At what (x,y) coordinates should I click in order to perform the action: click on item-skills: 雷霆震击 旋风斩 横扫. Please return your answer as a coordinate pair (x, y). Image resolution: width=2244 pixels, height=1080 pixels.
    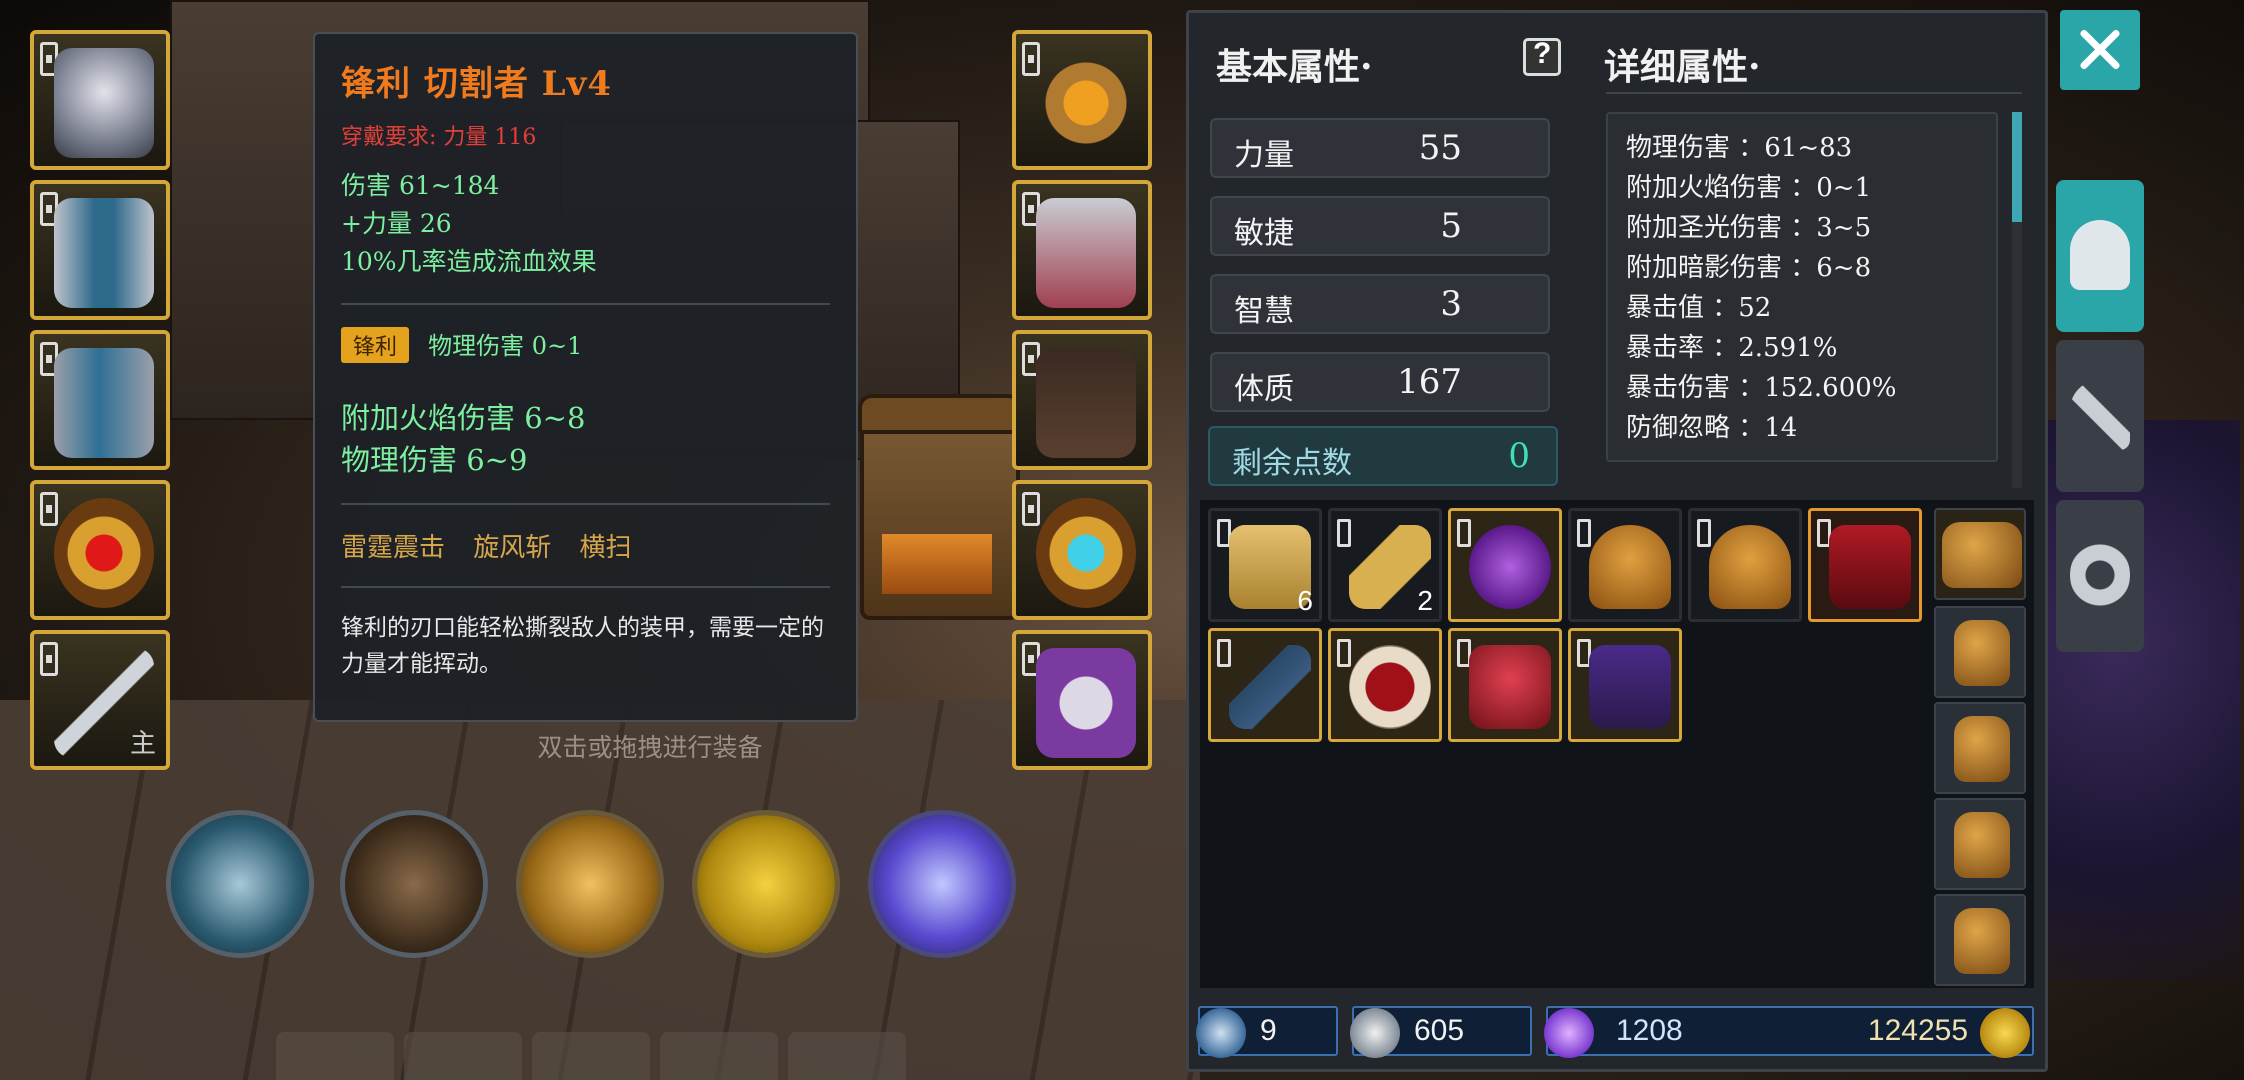
    Looking at the image, I should click on (486, 548).